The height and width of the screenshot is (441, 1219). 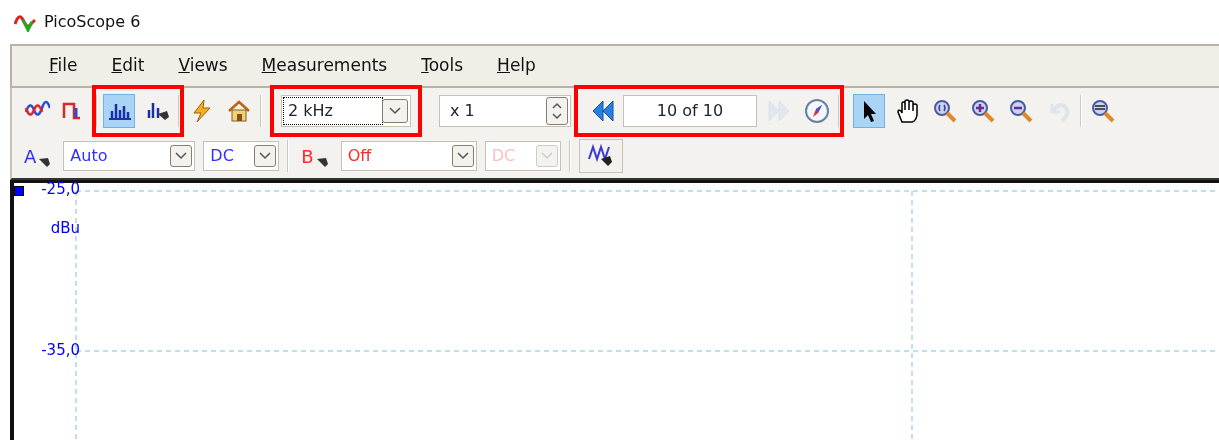 What do you see at coordinates (65, 228) in the screenshot?
I see `unit-label: dBu` at bounding box center [65, 228].